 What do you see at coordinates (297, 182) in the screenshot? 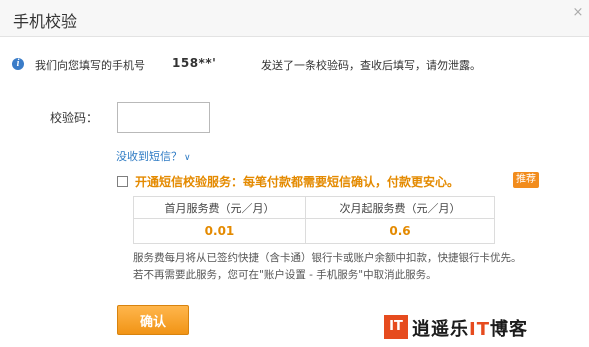
I see `sms-service-label: 开通短信校验服务：每笔付款都需要短信确认，付款更安心。` at bounding box center [297, 182].